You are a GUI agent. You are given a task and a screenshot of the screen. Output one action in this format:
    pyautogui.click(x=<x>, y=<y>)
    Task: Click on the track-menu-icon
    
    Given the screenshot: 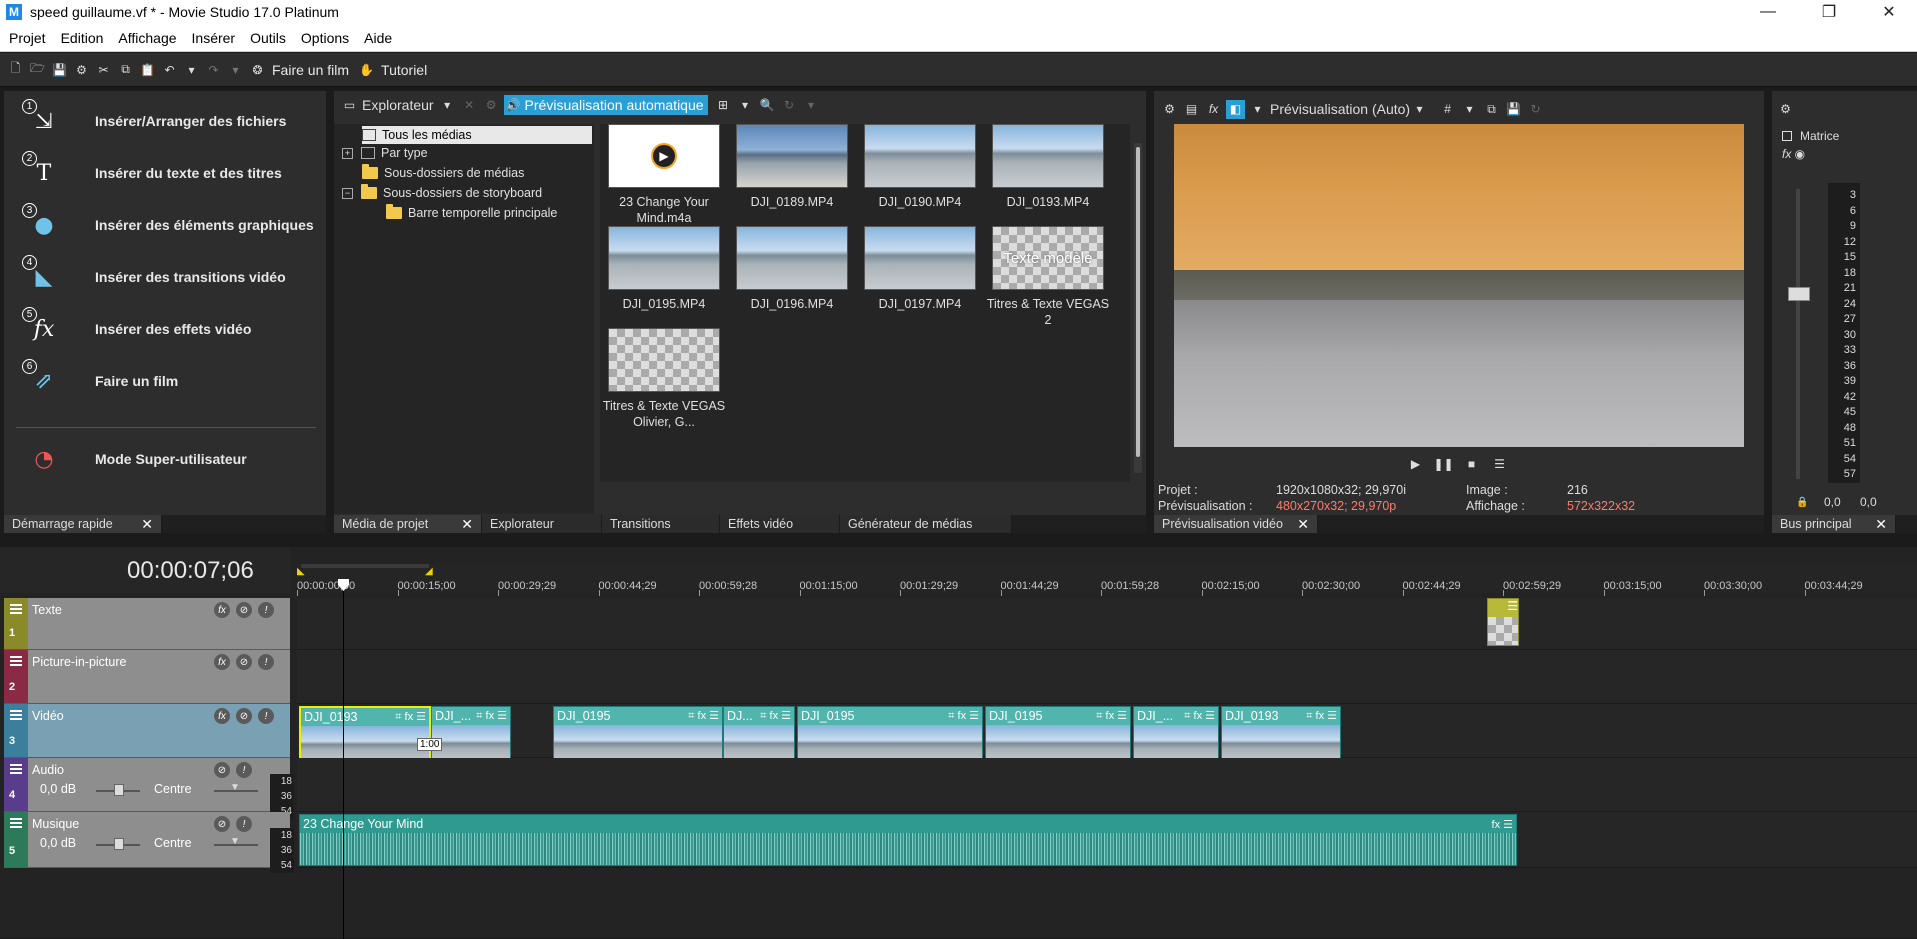 What is the action you would take?
    pyautogui.click(x=16, y=609)
    